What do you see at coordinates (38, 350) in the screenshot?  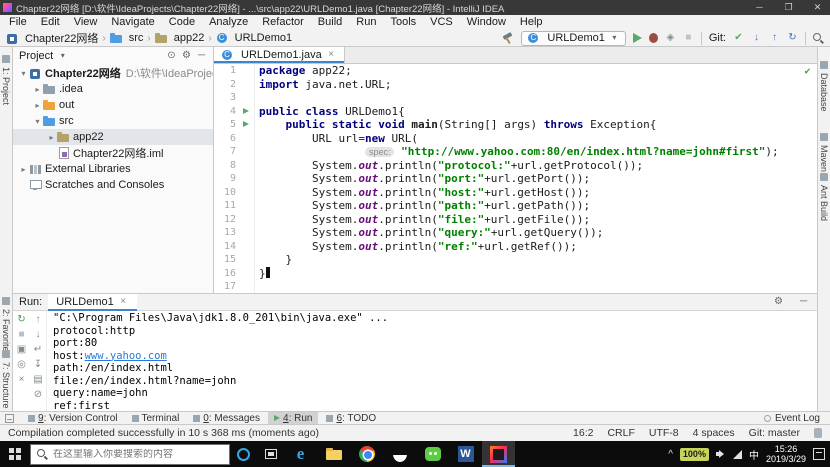 I see `soft-wrap-icon` at bounding box center [38, 350].